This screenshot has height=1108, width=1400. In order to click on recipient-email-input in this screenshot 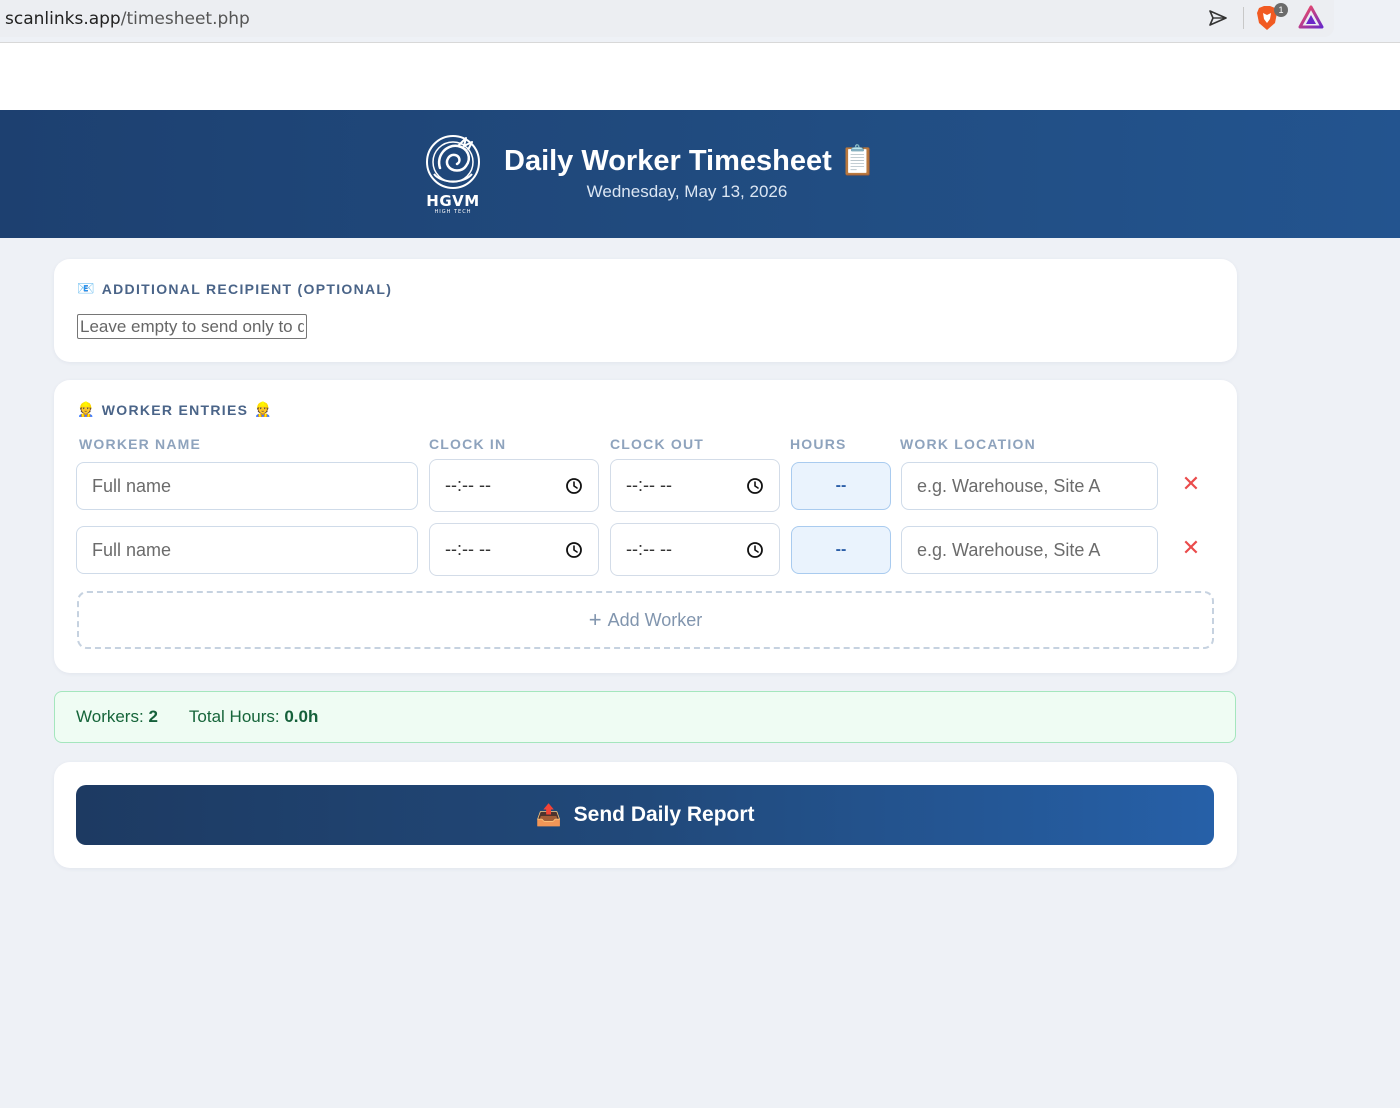, I will do `click(192, 326)`.